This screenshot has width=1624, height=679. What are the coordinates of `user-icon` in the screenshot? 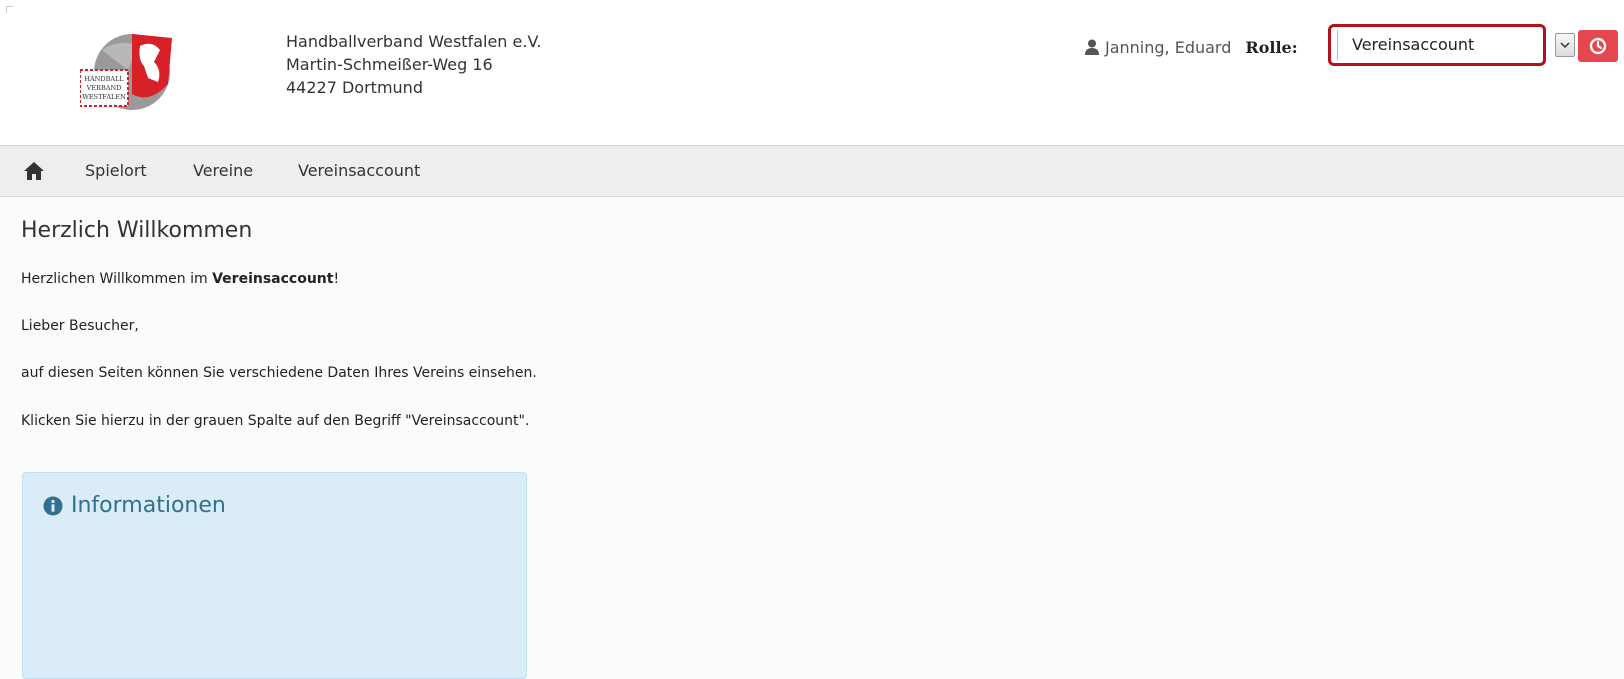 It's located at (1092, 47).